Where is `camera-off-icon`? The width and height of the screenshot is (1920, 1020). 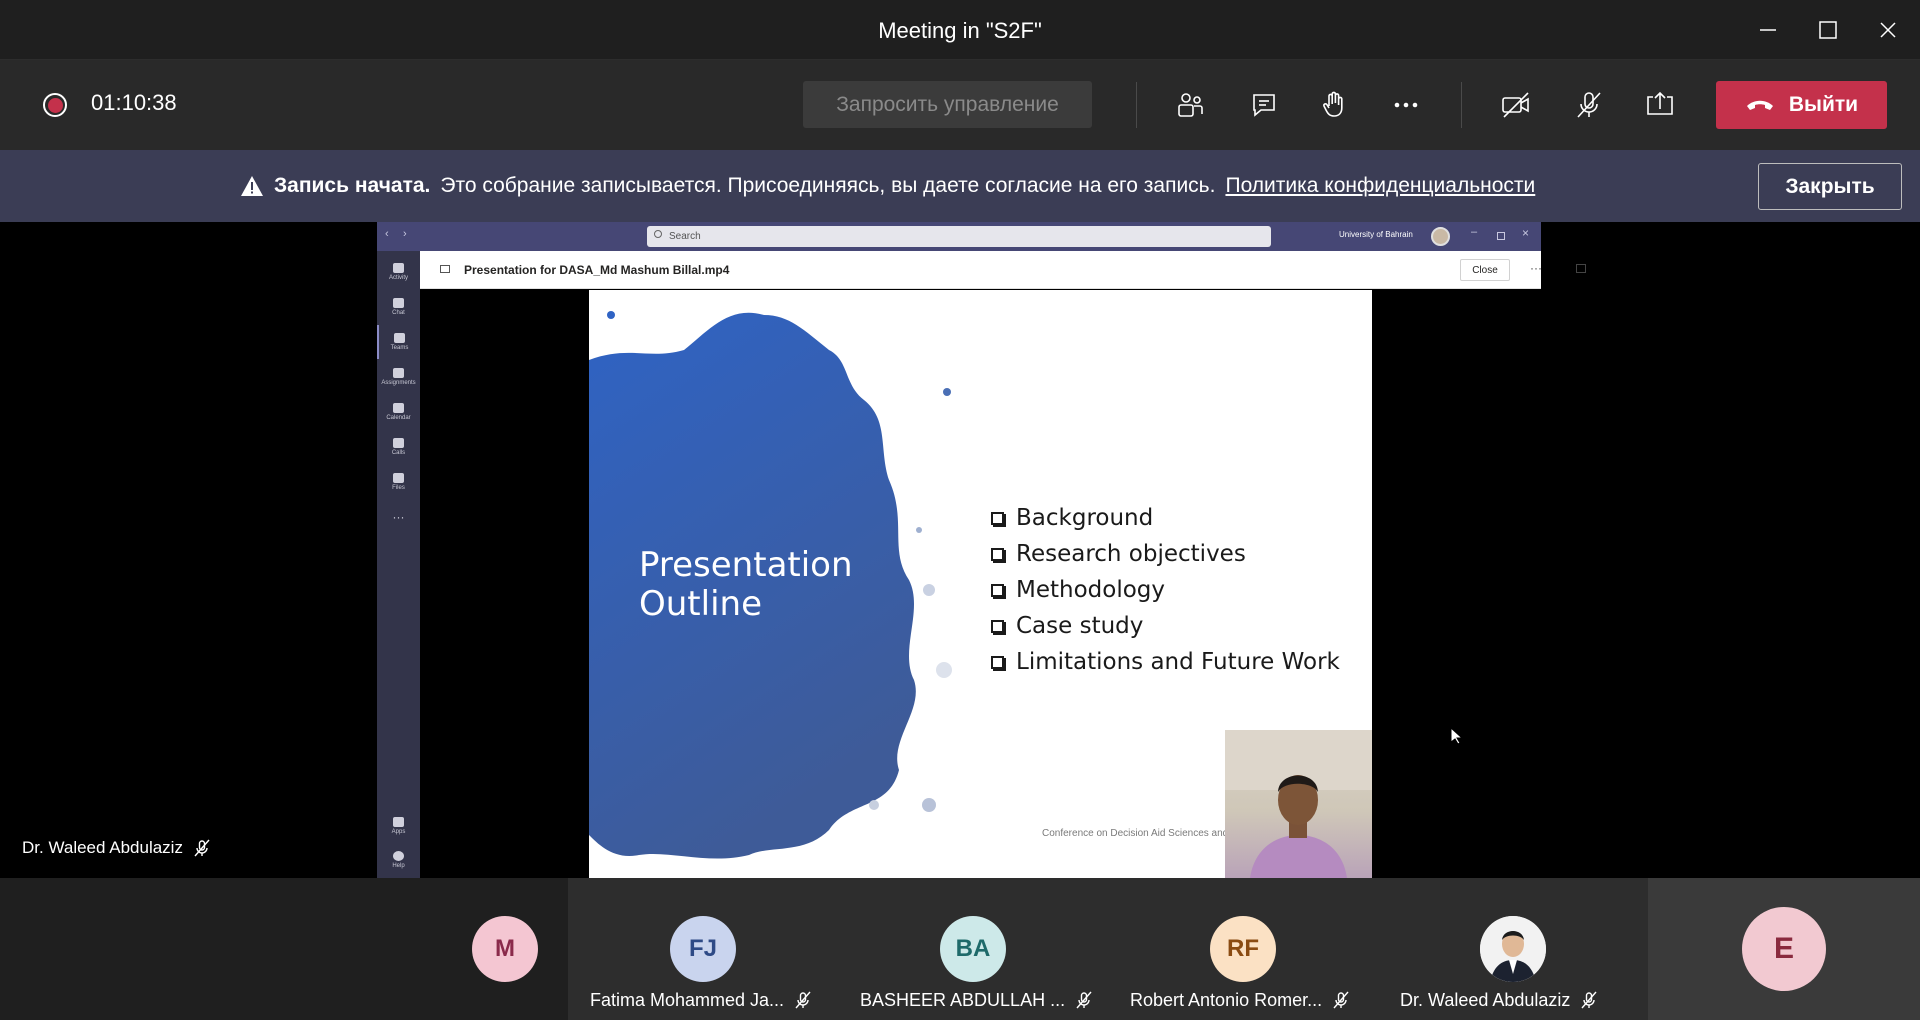
camera-off-icon is located at coordinates (1515, 105).